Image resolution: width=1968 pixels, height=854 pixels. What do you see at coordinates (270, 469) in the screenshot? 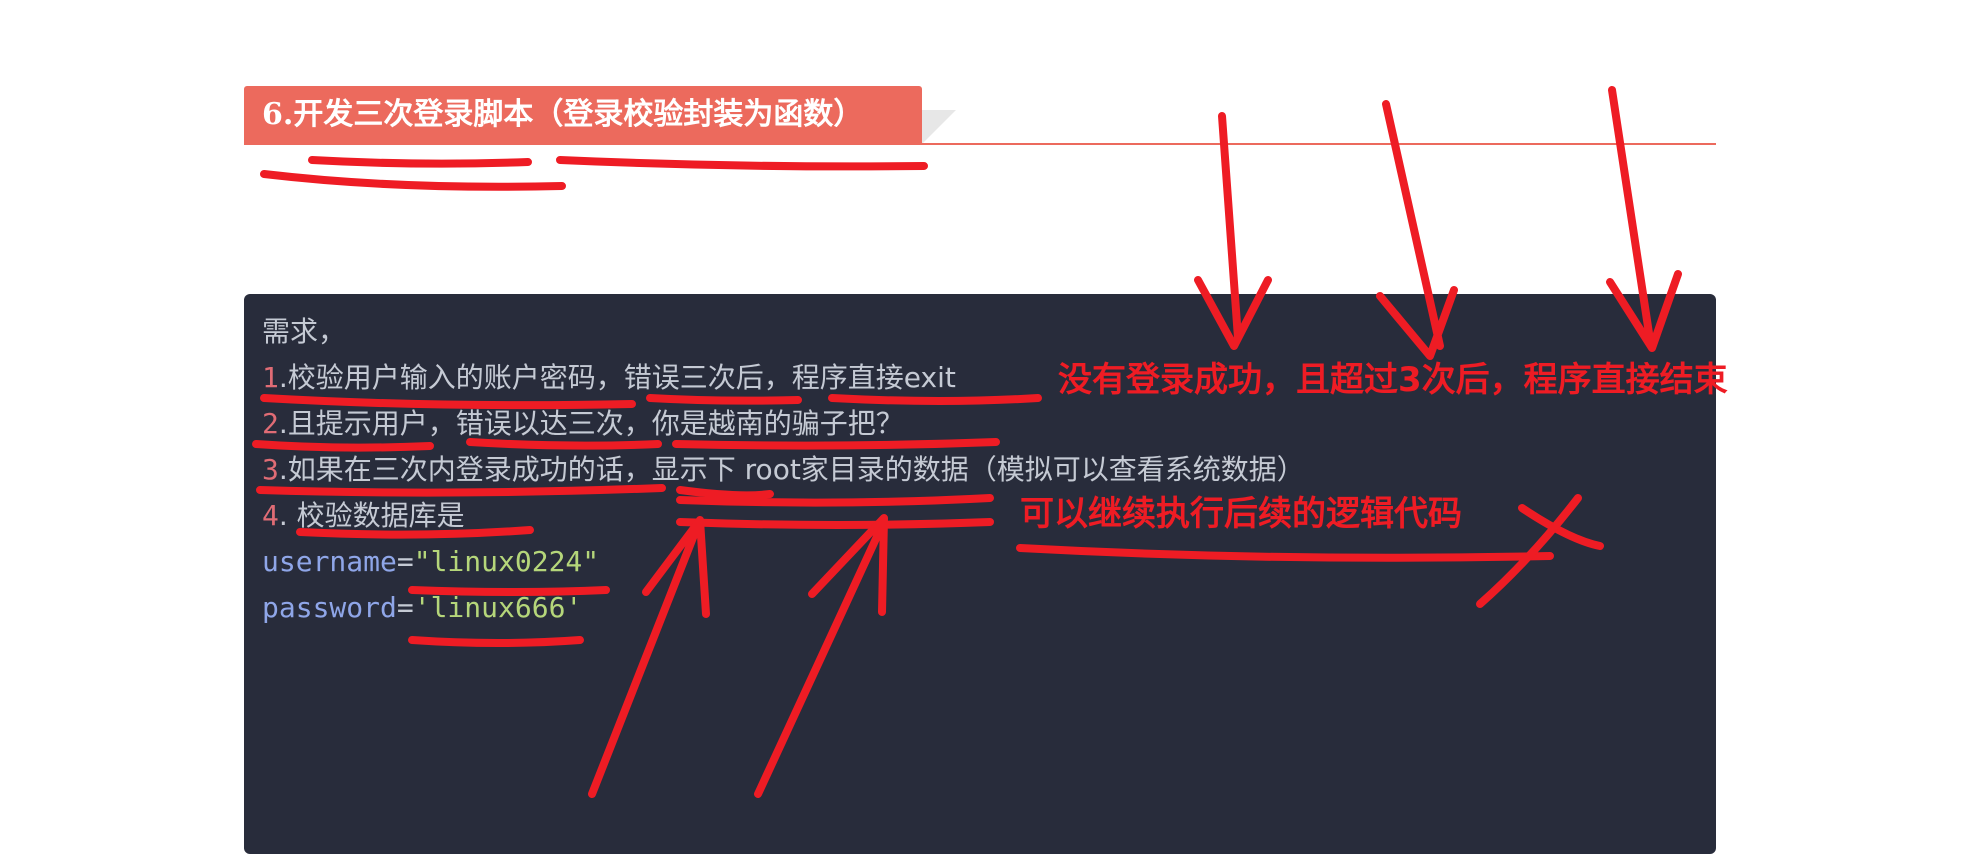
I see `list-number: 3` at bounding box center [270, 469].